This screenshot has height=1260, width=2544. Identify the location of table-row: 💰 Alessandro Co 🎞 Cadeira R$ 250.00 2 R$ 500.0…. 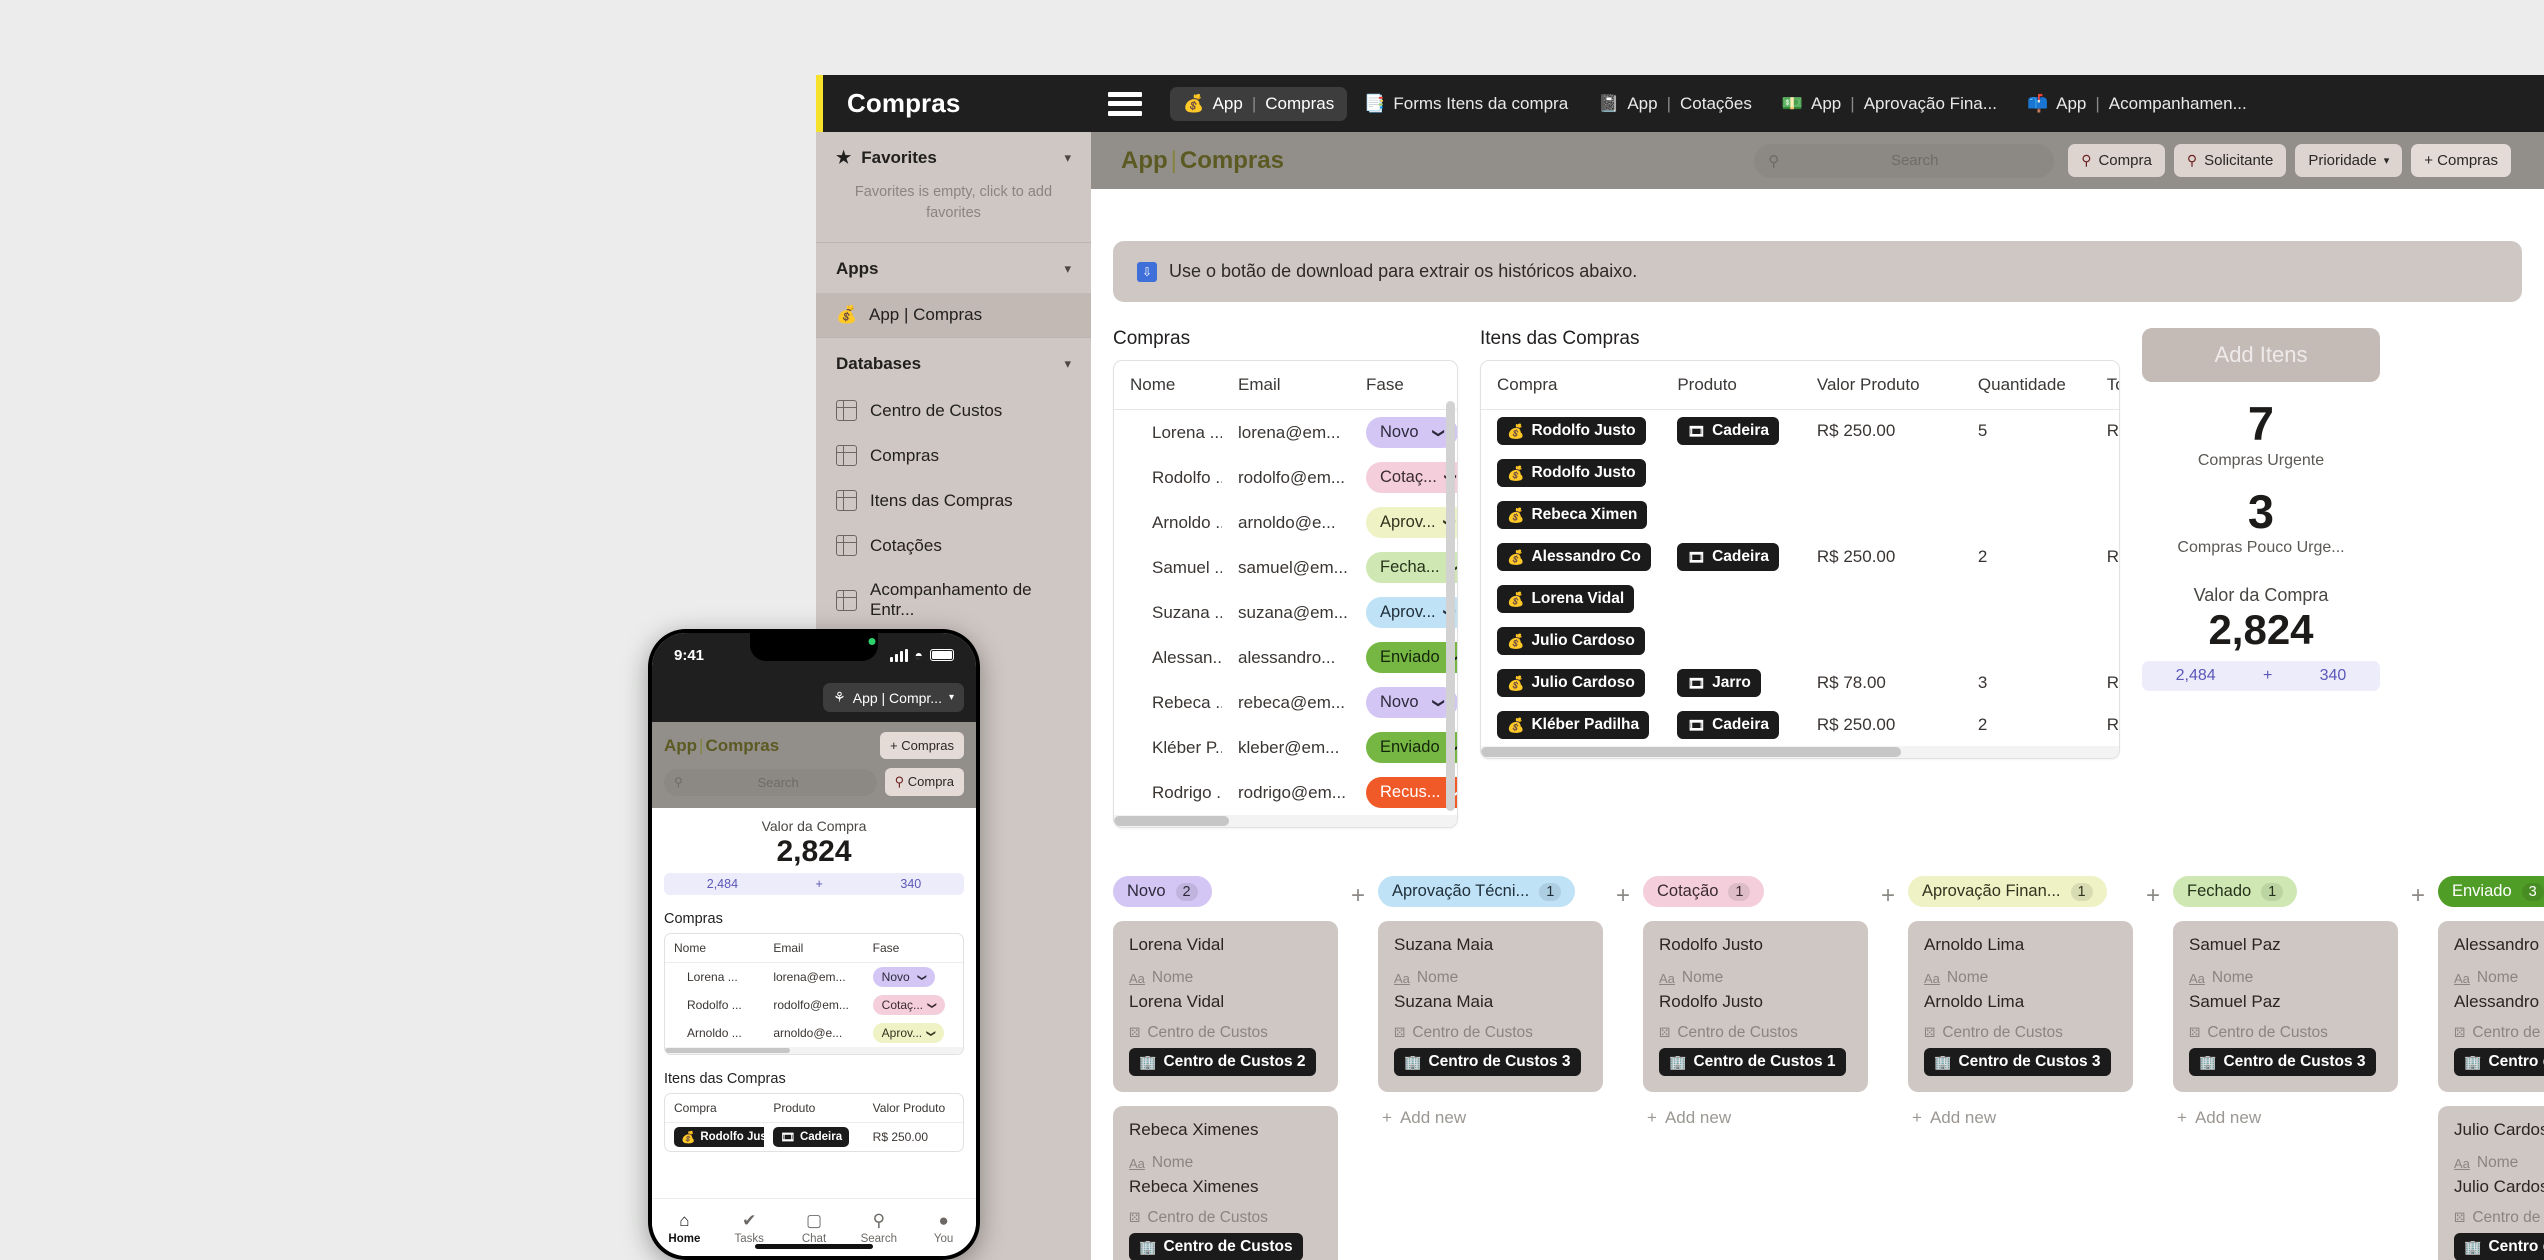
(1800, 557).